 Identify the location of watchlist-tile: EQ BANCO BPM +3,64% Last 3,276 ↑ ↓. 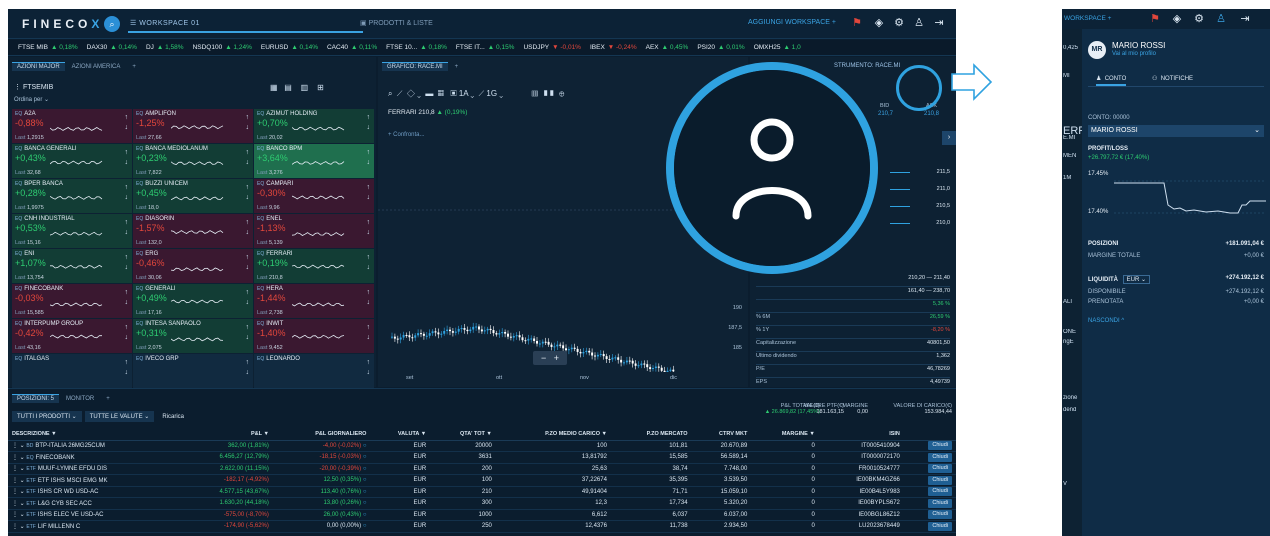
(314, 161).